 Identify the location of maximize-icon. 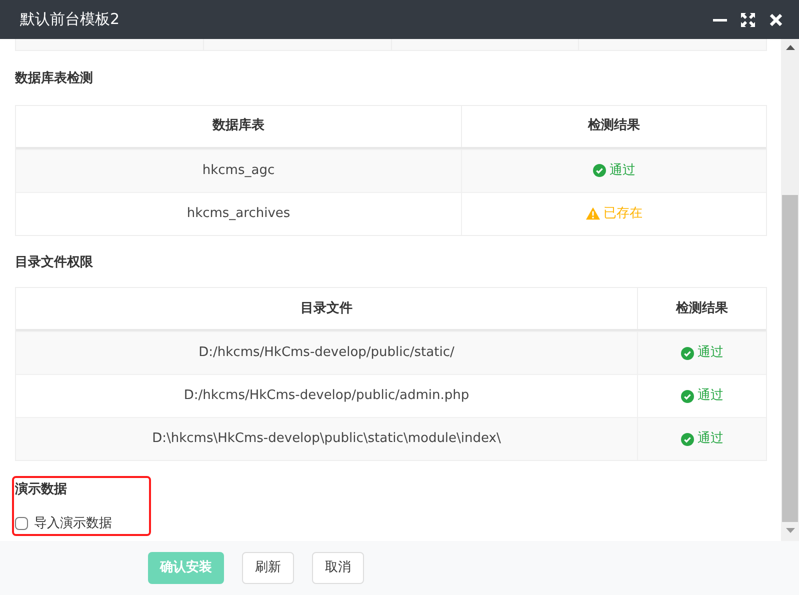
(748, 19).